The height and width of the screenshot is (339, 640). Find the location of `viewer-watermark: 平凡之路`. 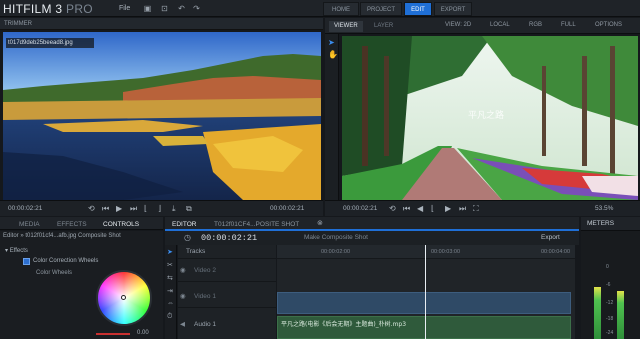

viewer-watermark: 平凡之路 is located at coordinates (486, 116).